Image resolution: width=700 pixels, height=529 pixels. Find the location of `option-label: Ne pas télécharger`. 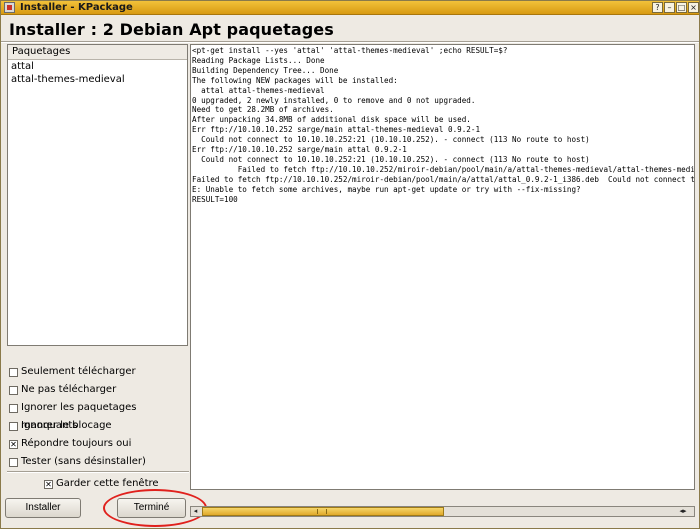

option-label: Ne pas télécharger is located at coordinates (69, 389).